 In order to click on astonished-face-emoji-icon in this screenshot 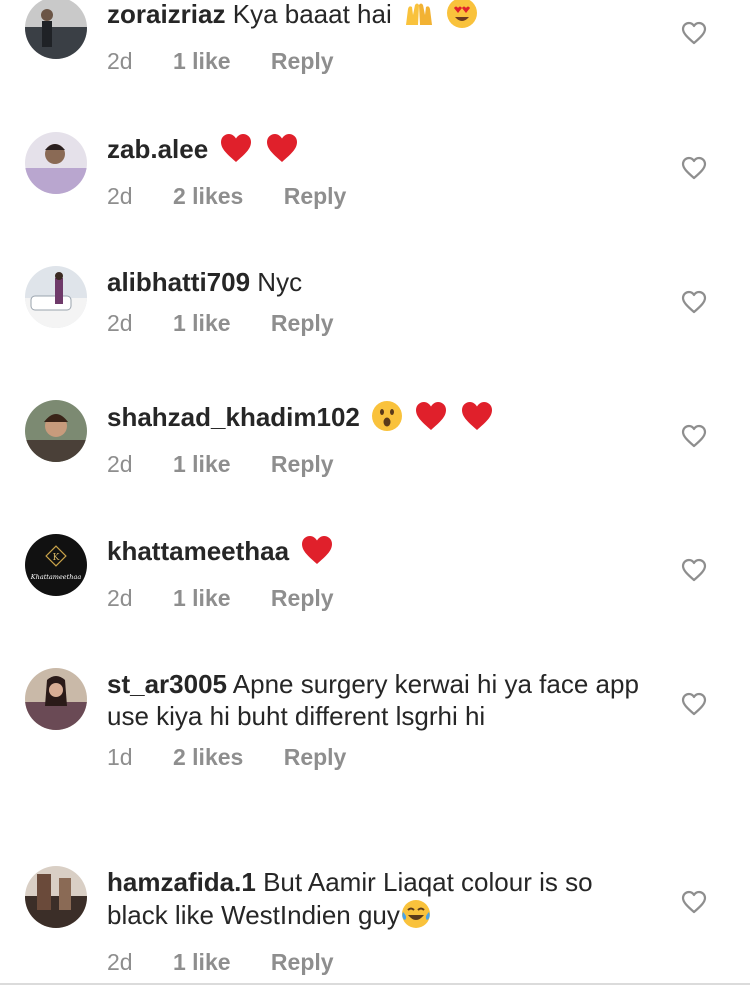, I will do `click(387, 419)`.